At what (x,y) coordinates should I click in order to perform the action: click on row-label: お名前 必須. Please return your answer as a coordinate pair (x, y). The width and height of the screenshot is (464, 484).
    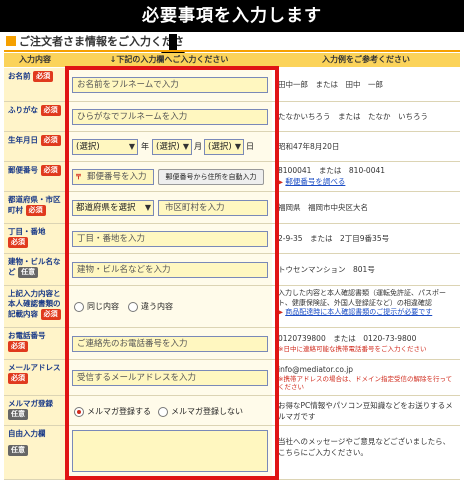
    Looking at the image, I should click on (35, 84).